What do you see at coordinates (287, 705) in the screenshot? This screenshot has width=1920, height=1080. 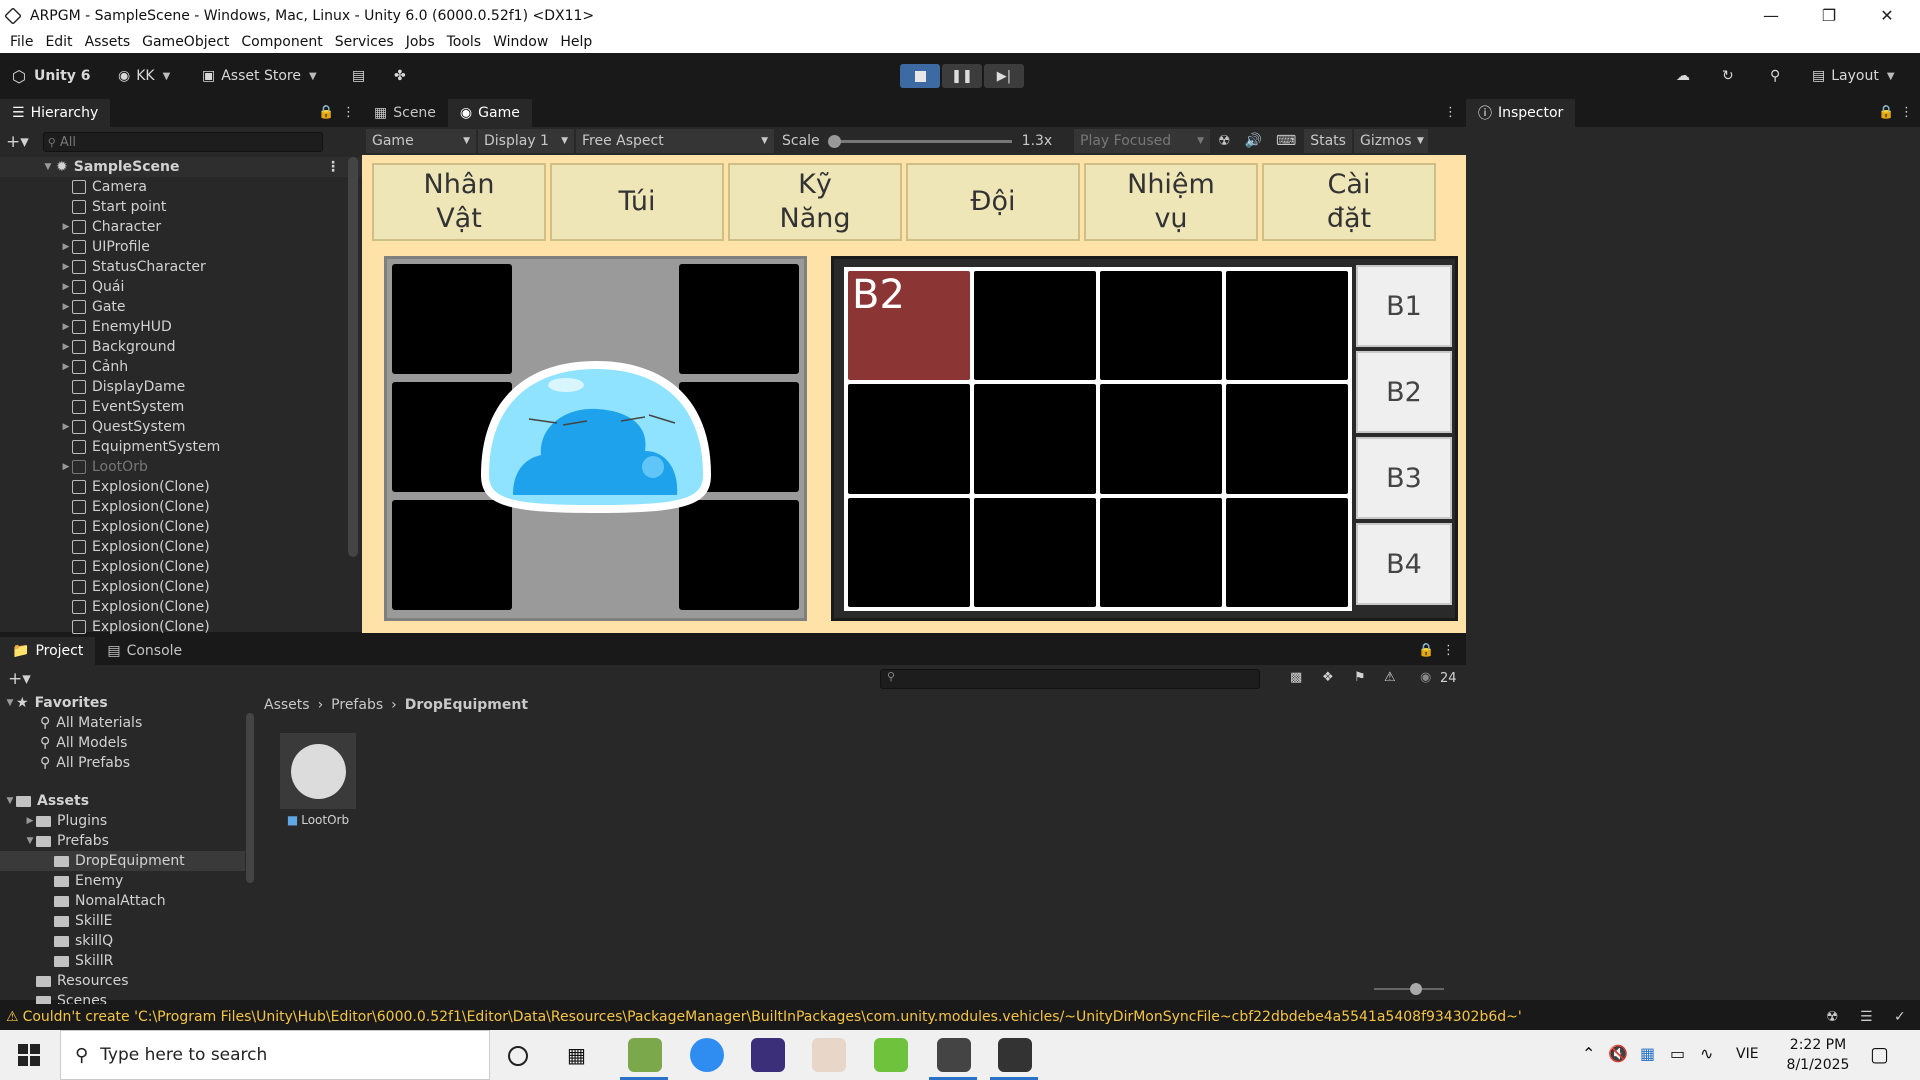 I see `breadcrumb-item: Assets` at bounding box center [287, 705].